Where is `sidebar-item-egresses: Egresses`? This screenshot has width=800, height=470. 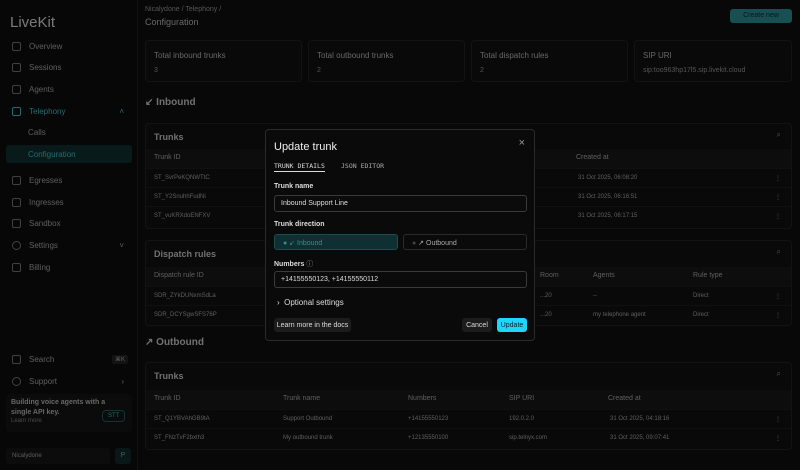
sidebar-item-egresses: Egresses is located at coordinates (69, 180).